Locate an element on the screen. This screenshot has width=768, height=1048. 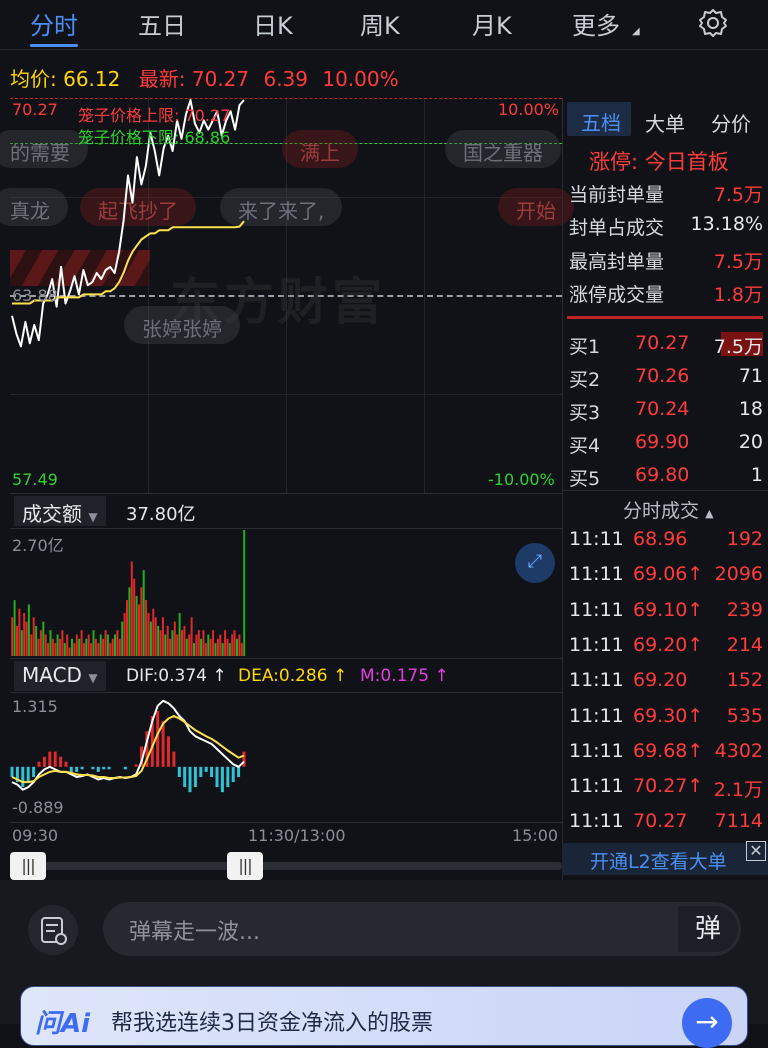
tick-price: 68.96 is located at coordinates (660, 539).